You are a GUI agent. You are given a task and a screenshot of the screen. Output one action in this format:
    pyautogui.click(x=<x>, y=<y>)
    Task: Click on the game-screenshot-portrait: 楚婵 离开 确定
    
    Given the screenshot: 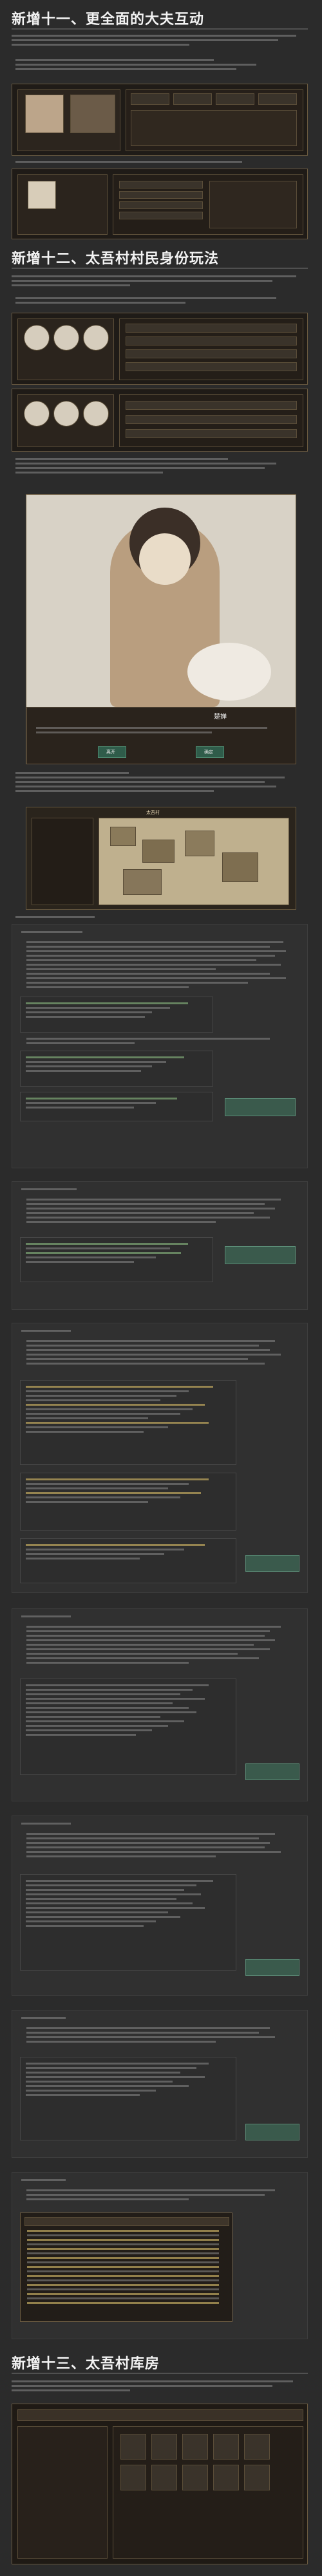 What is the action you would take?
    pyautogui.click(x=161, y=629)
    